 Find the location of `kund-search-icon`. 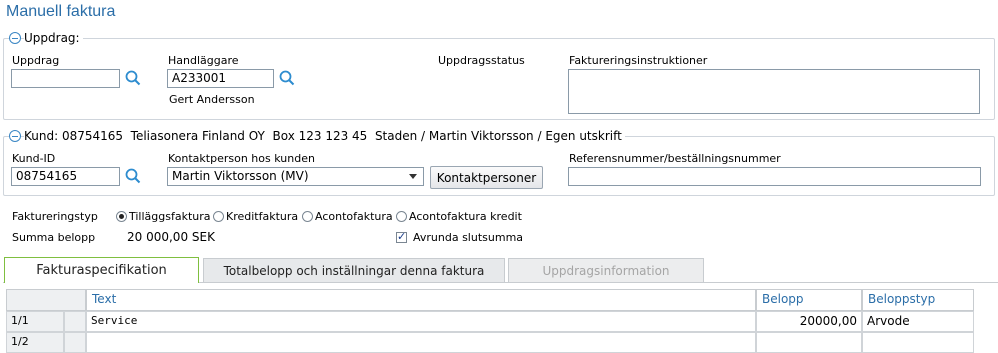

kund-search-icon is located at coordinates (133, 176).